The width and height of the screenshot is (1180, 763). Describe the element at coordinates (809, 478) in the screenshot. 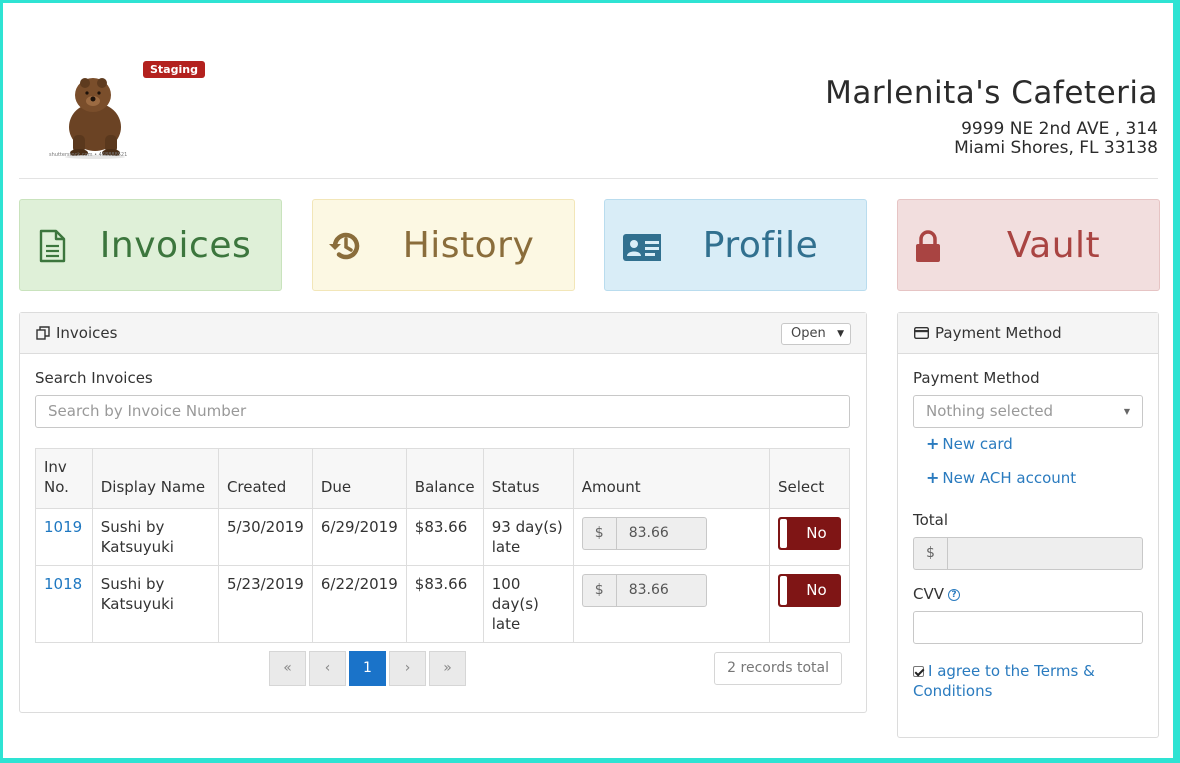

I see `col-select: Select` at that location.